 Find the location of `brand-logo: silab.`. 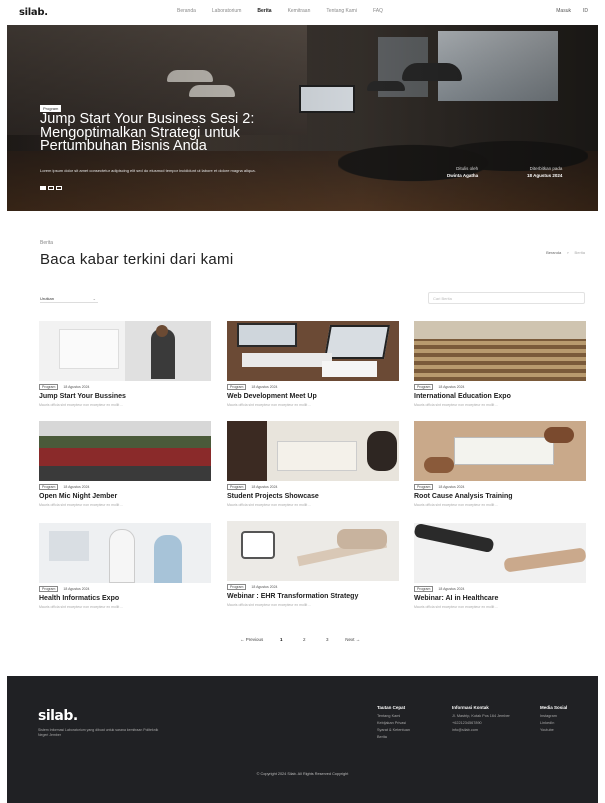

brand-logo: silab. is located at coordinates (33, 12).